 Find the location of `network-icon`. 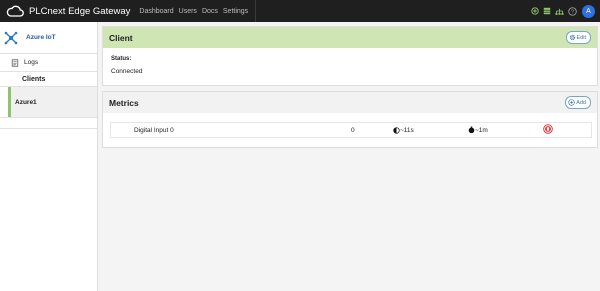

network-icon is located at coordinates (559, 11).